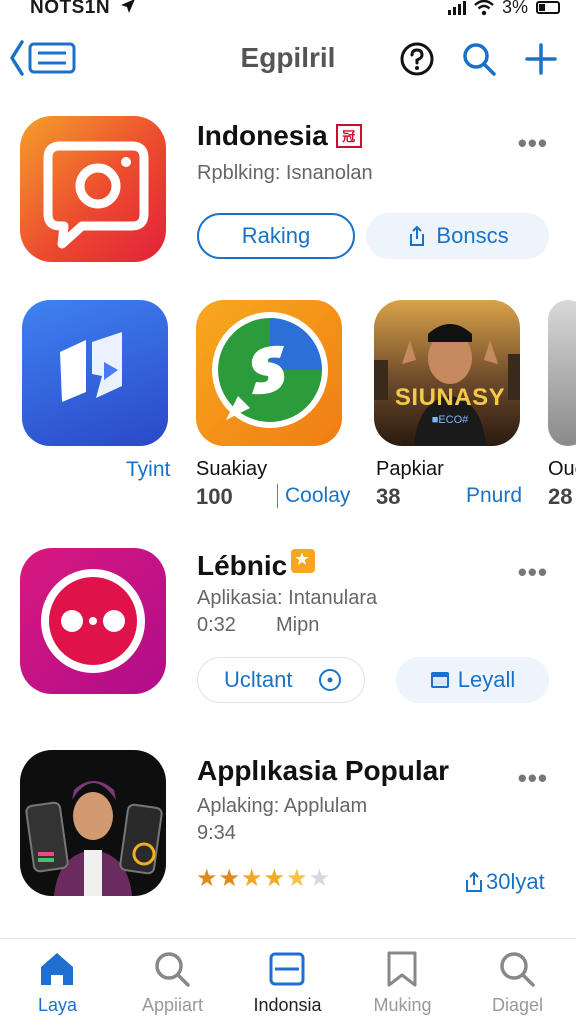 The height and width of the screenshot is (1025, 576). Describe the element at coordinates (276, 236) in the screenshot. I see `raking-button: Raking` at that location.